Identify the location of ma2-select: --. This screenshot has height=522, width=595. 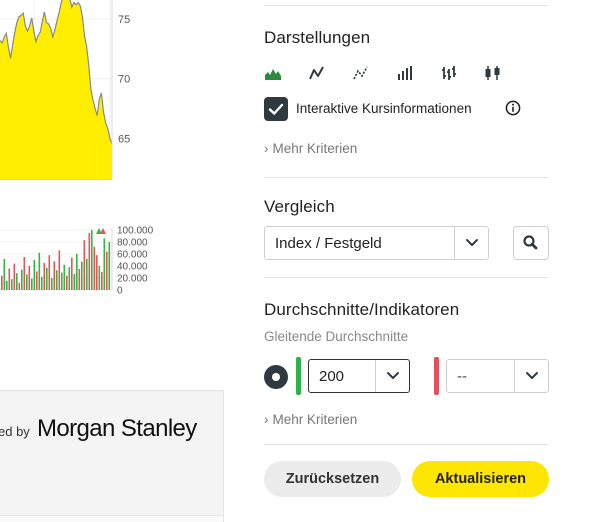
(497, 376).